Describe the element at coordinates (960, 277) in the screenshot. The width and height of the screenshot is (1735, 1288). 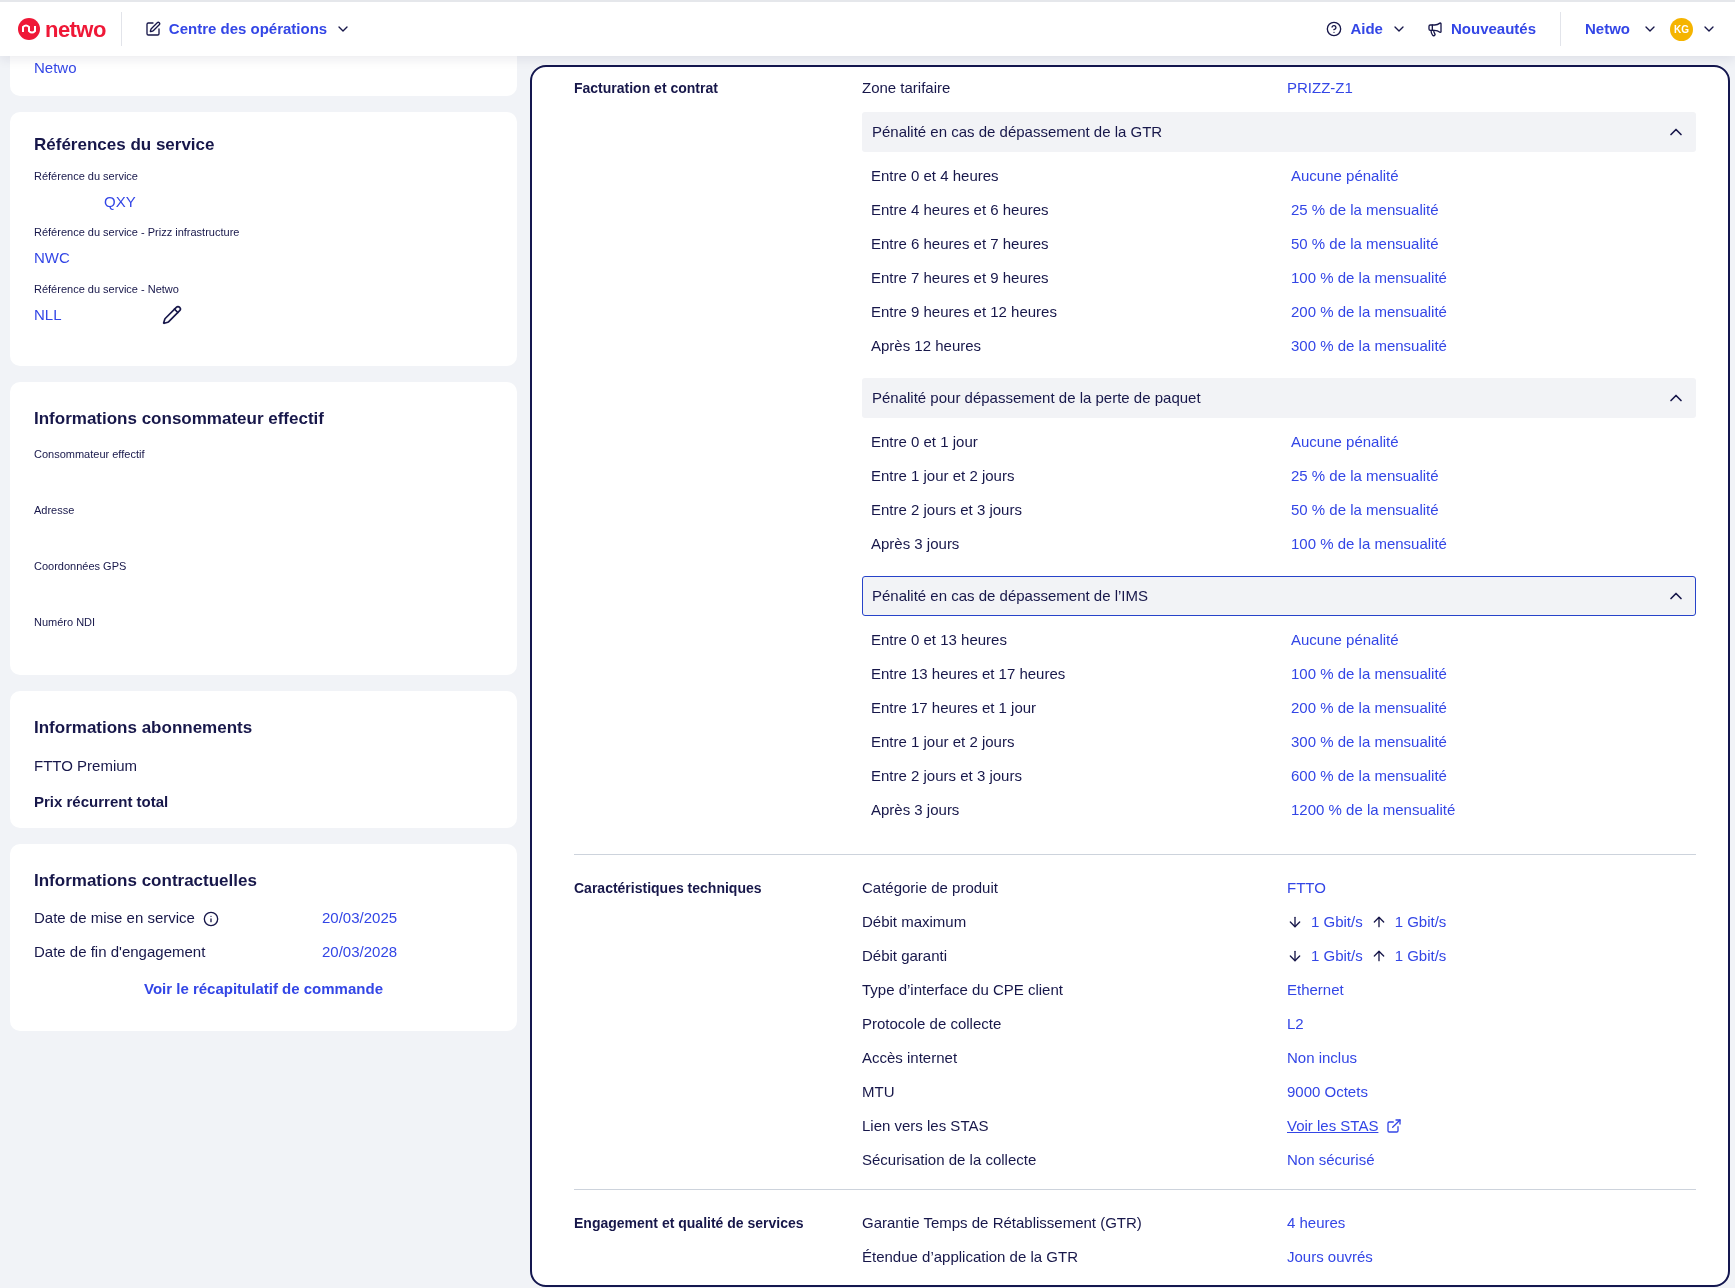
I see `penalty-period: Entre 7 heures et 9 heures` at that location.